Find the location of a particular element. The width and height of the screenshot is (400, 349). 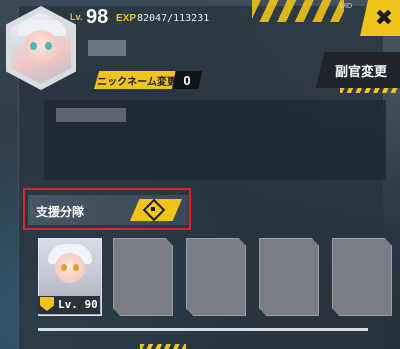

support-slot-1-face is located at coordinates (70, 268).